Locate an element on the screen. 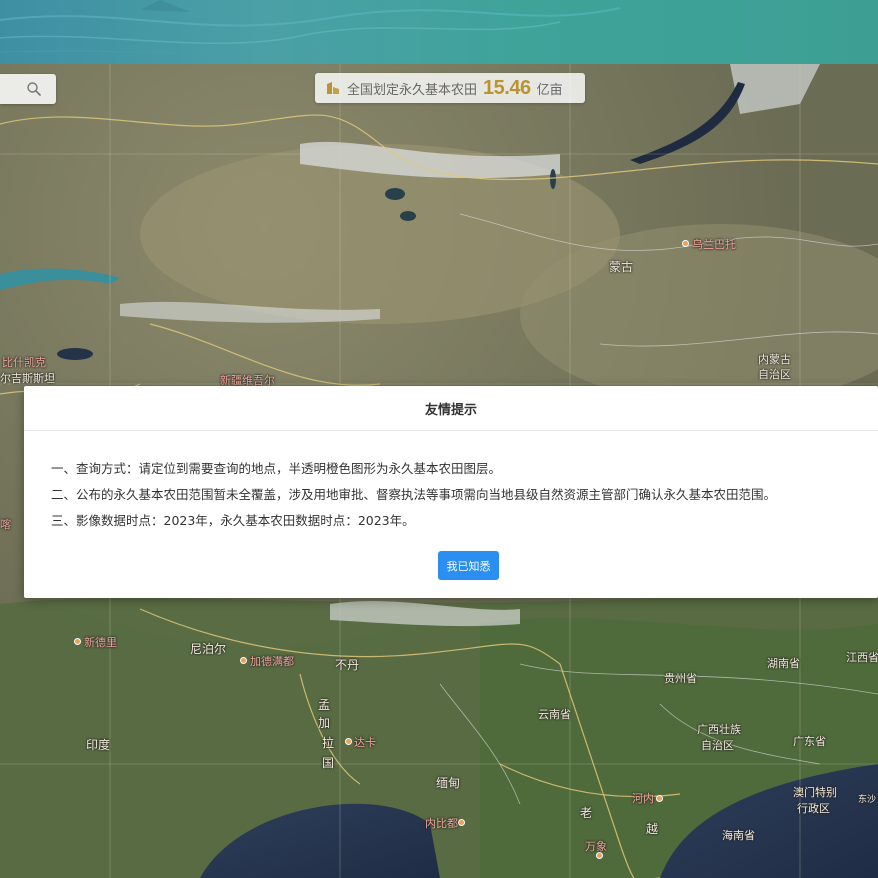 This screenshot has height=878, width=878. map-label-naypyidaw: 内比都 is located at coordinates (441, 823).